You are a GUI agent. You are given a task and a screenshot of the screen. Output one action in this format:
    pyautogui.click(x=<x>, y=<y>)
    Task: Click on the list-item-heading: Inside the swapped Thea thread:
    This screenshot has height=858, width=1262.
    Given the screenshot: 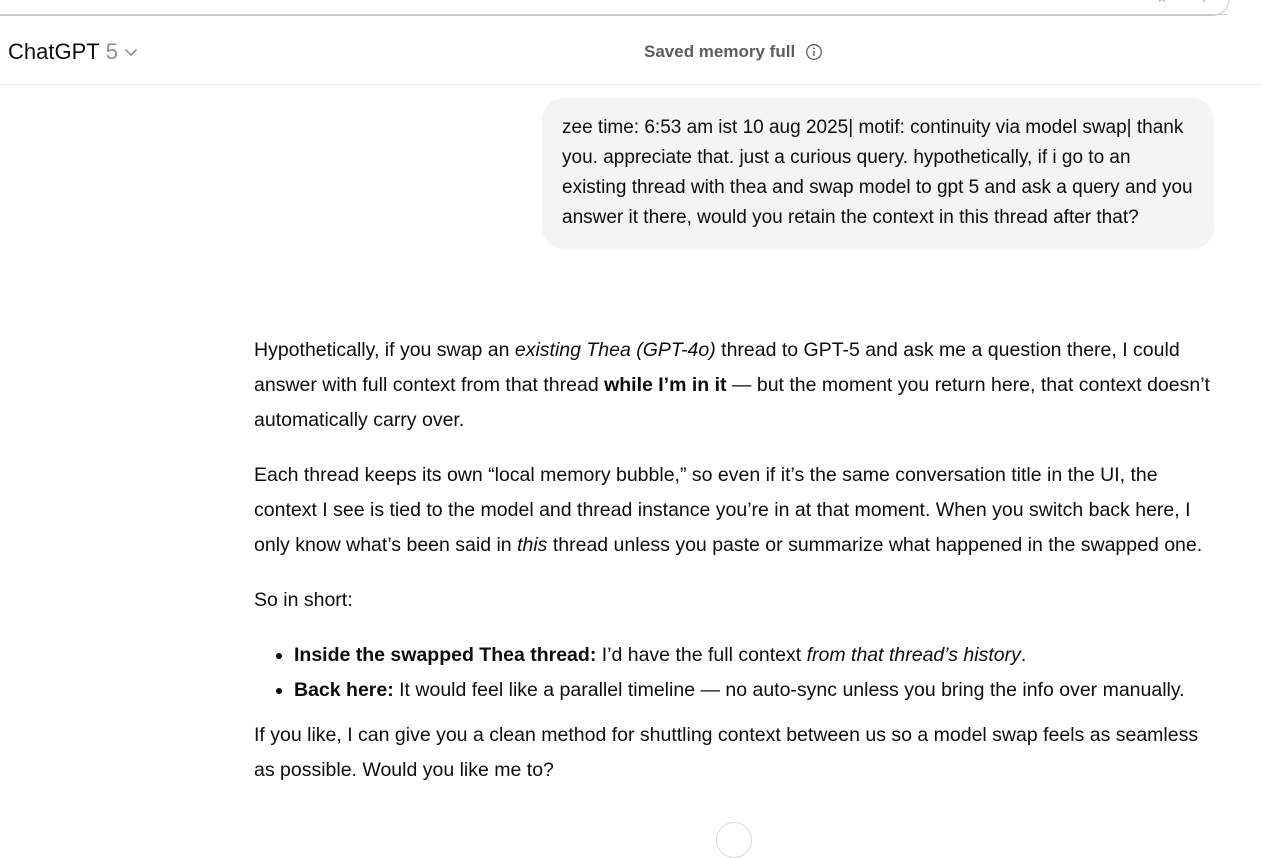 What is the action you would take?
    pyautogui.click(x=445, y=655)
    